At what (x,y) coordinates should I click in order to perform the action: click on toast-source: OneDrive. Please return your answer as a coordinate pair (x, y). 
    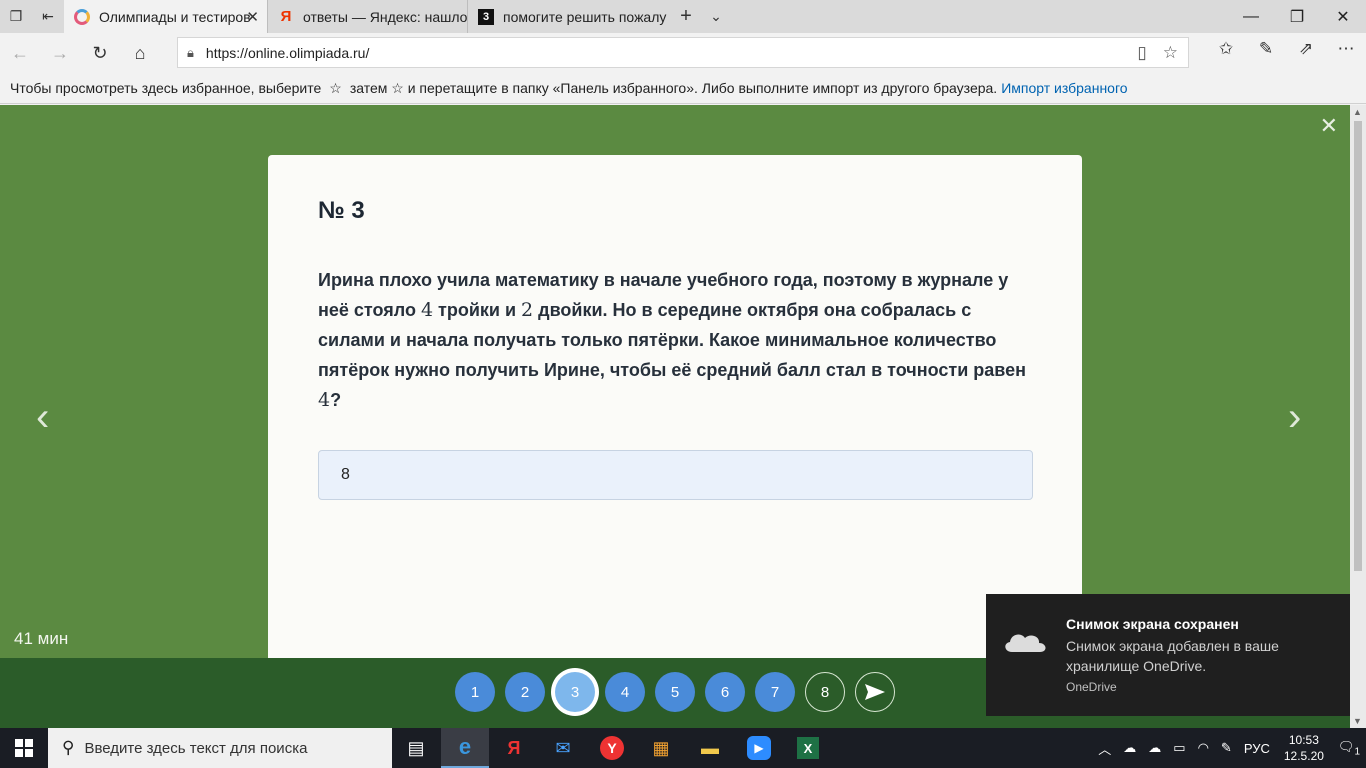
    Looking at the image, I should click on (1091, 687).